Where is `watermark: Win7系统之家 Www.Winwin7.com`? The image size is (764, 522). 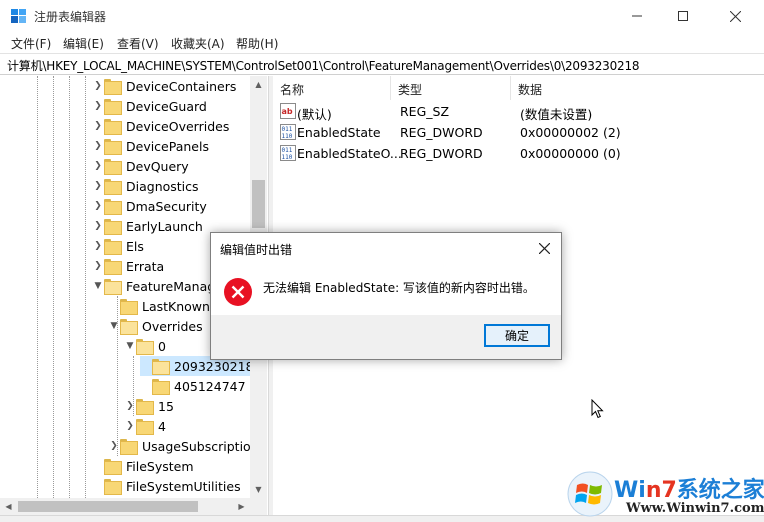
watermark: Win7系统之家 Www.Winwin7.com is located at coordinates (665, 496).